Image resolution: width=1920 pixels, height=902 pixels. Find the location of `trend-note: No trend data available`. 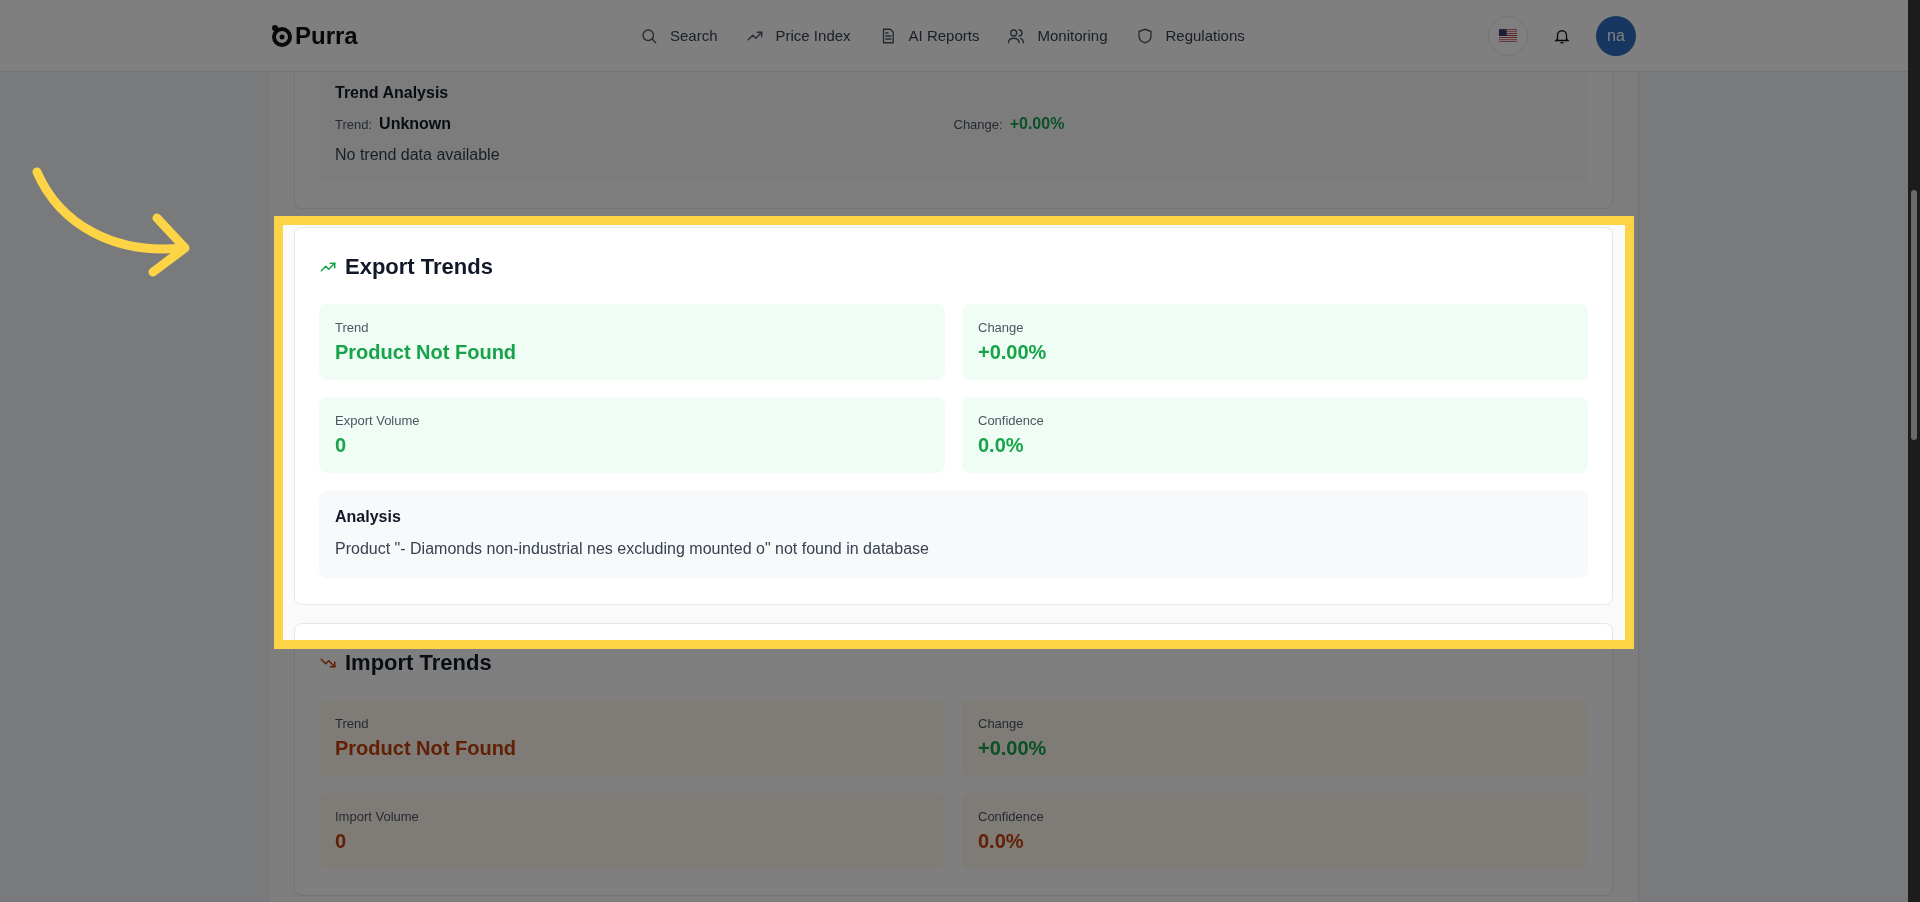

trend-note: No trend data available is located at coordinates (418, 155).